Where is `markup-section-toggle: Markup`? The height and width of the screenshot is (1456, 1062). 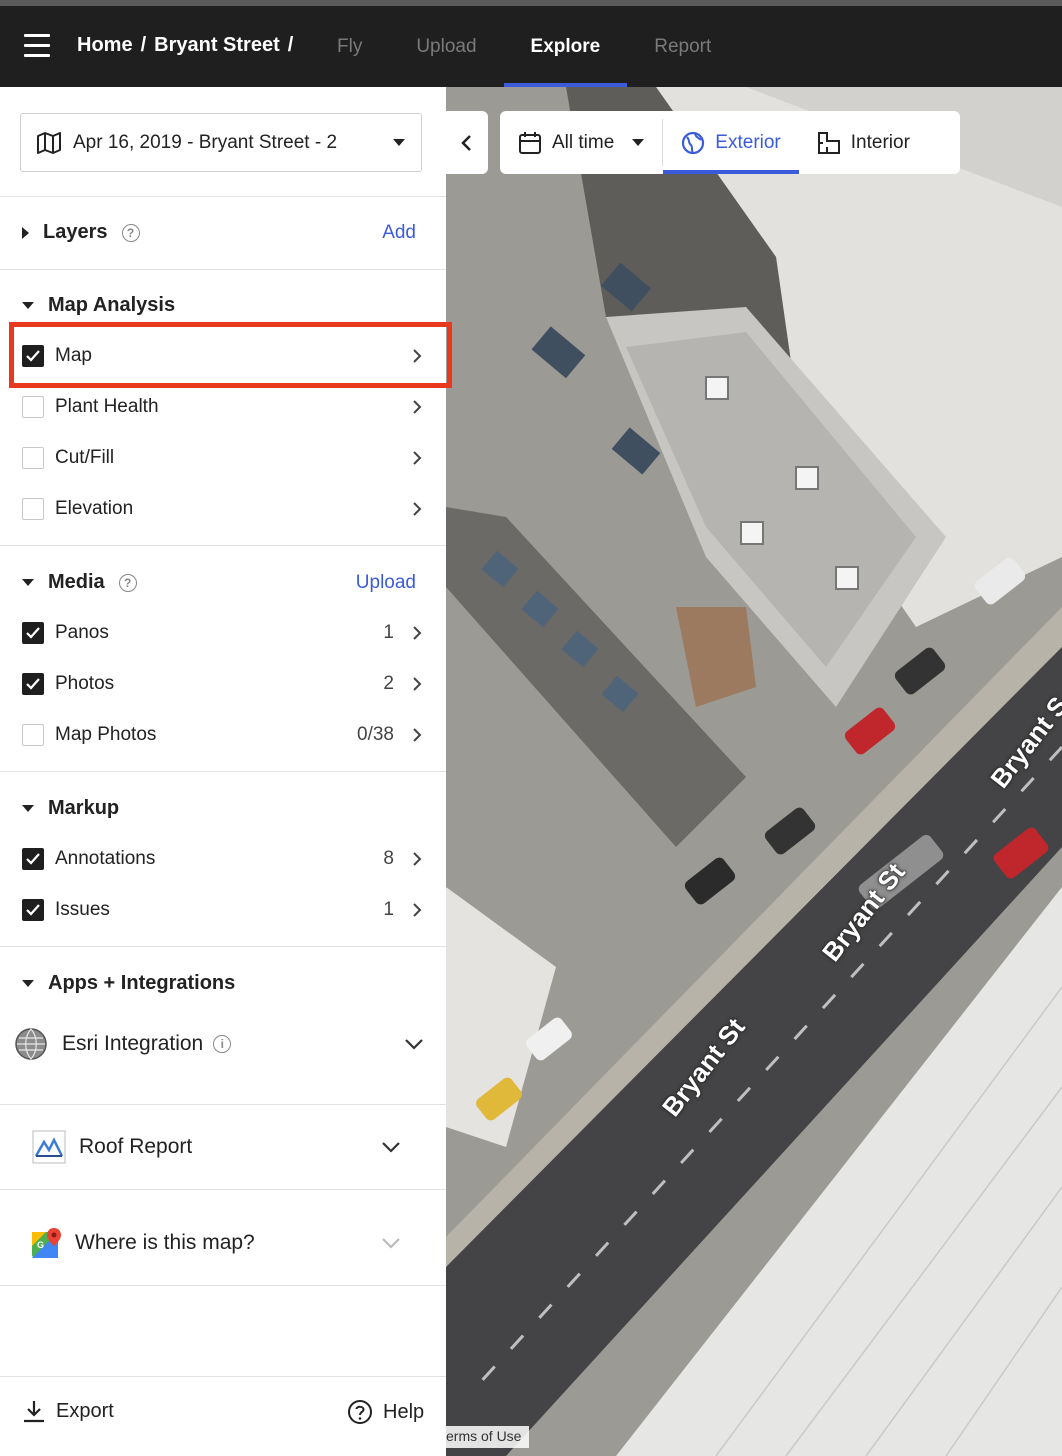 markup-section-toggle: Markup is located at coordinates (70, 808).